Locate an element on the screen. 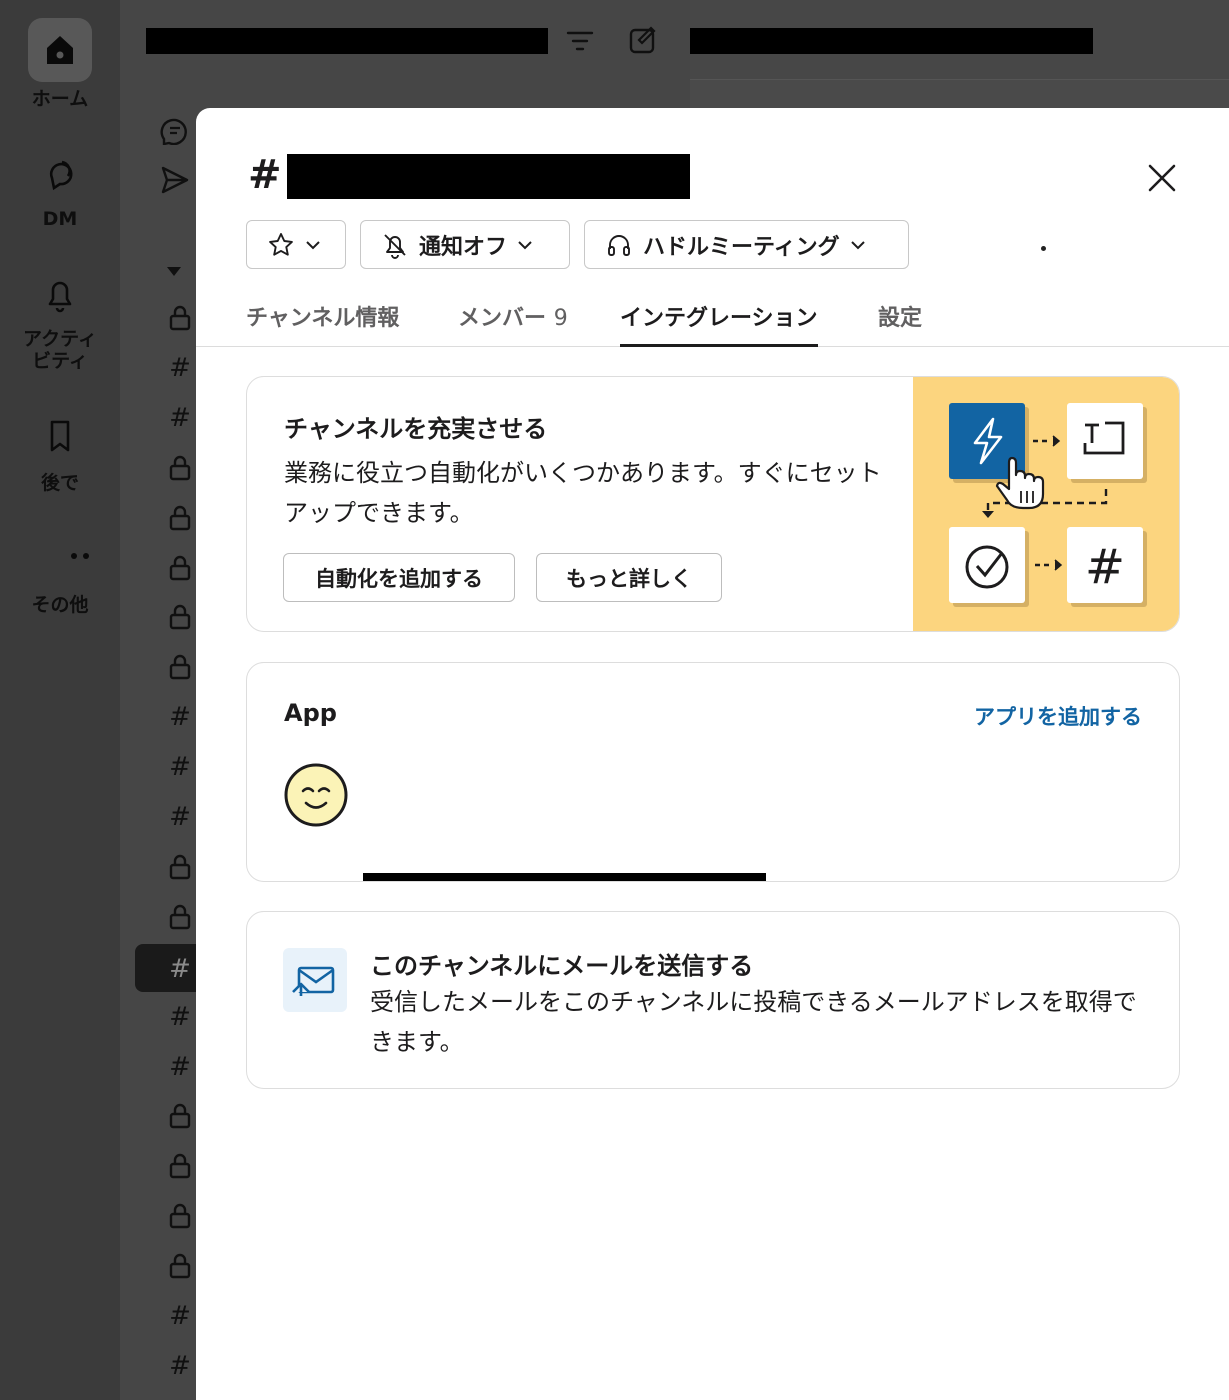 The image size is (1229, 1400). headphones-icon is located at coordinates (619, 245).